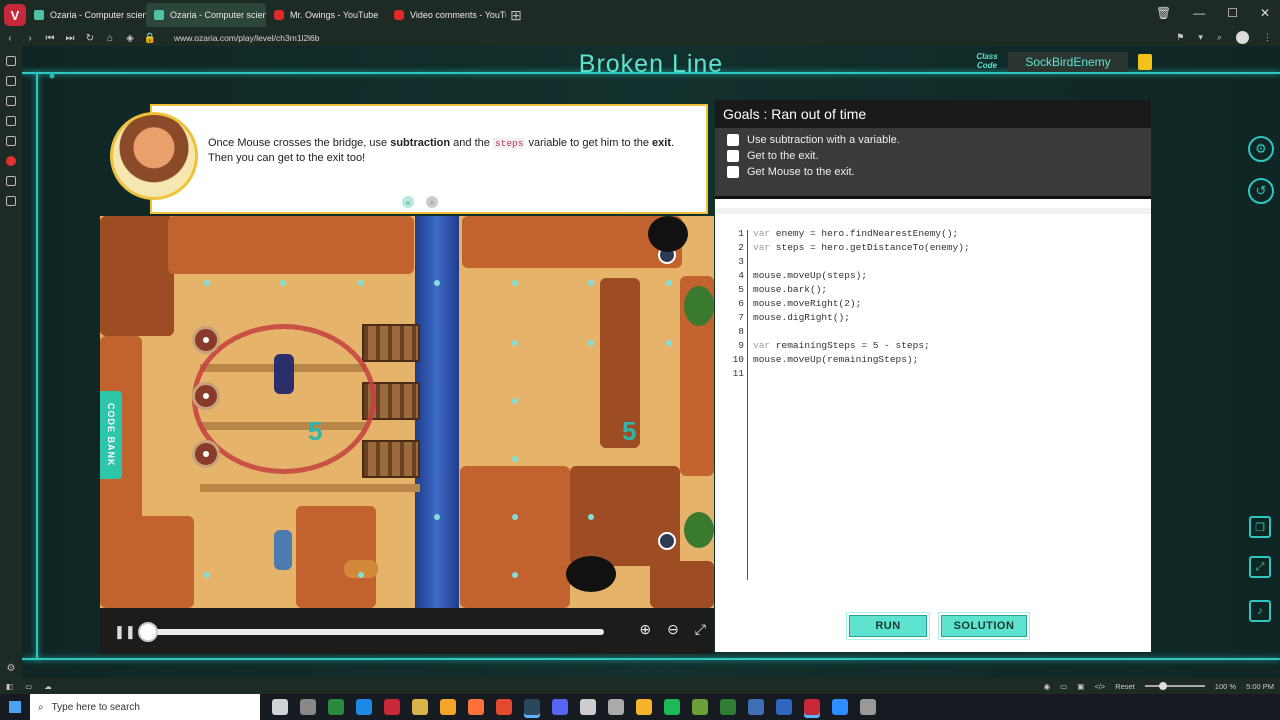 This screenshot has height=720, width=1280. What do you see at coordinates (11, 181) in the screenshot?
I see `wikipedia-icon` at bounding box center [11, 181].